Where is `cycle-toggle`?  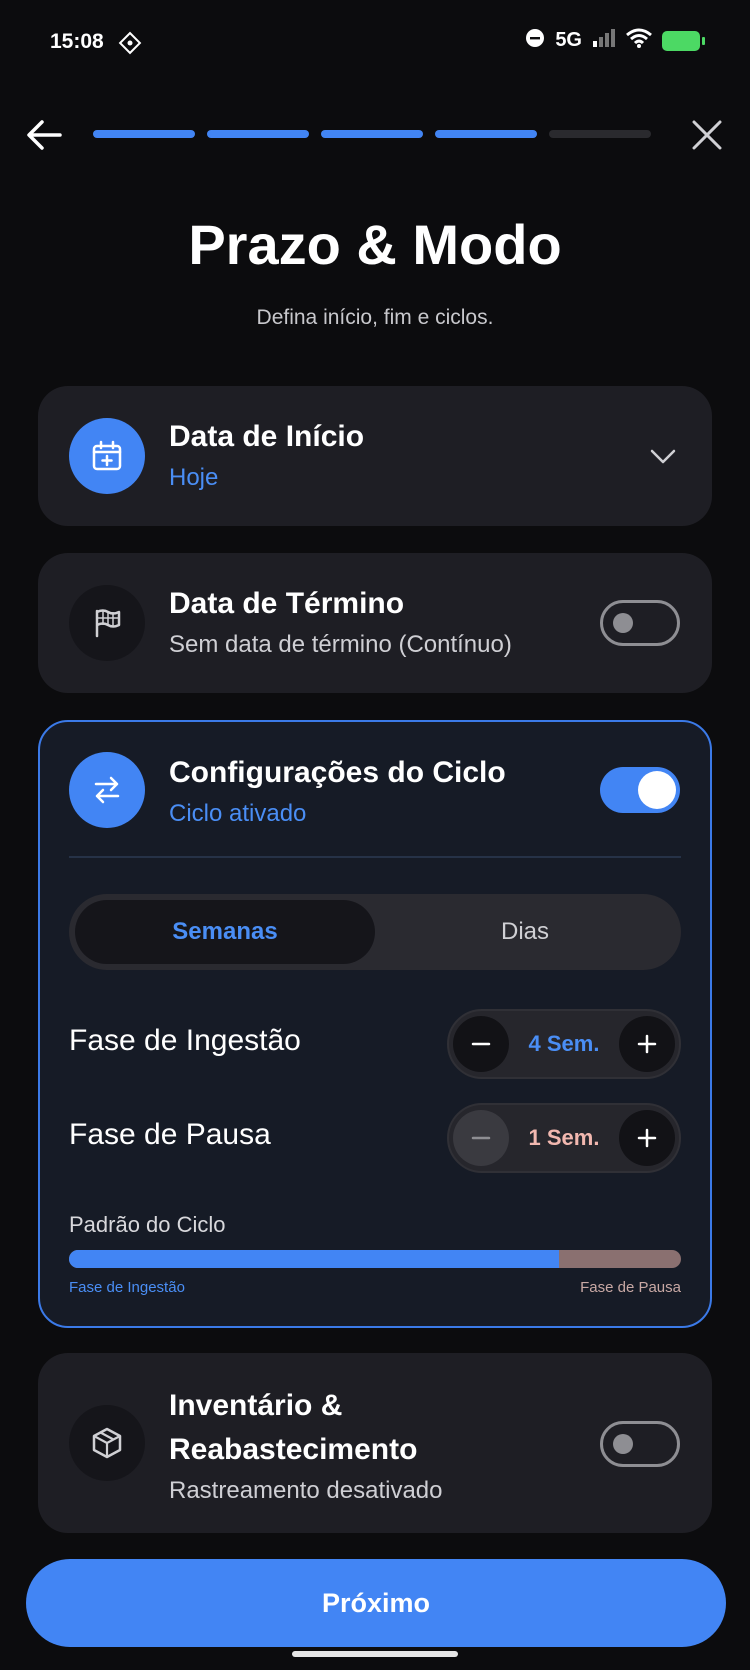 cycle-toggle is located at coordinates (640, 790).